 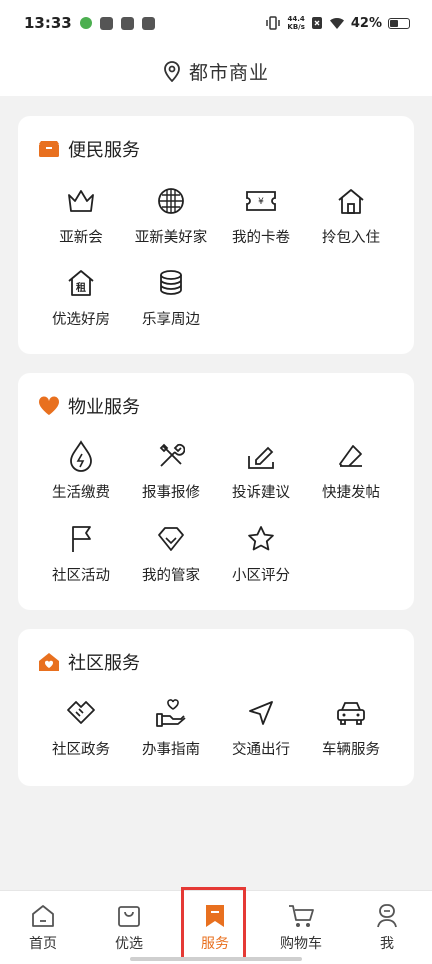 What do you see at coordinates (129, 916) in the screenshot?
I see `shopping-bag-icon` at bounding box center [129, 916].